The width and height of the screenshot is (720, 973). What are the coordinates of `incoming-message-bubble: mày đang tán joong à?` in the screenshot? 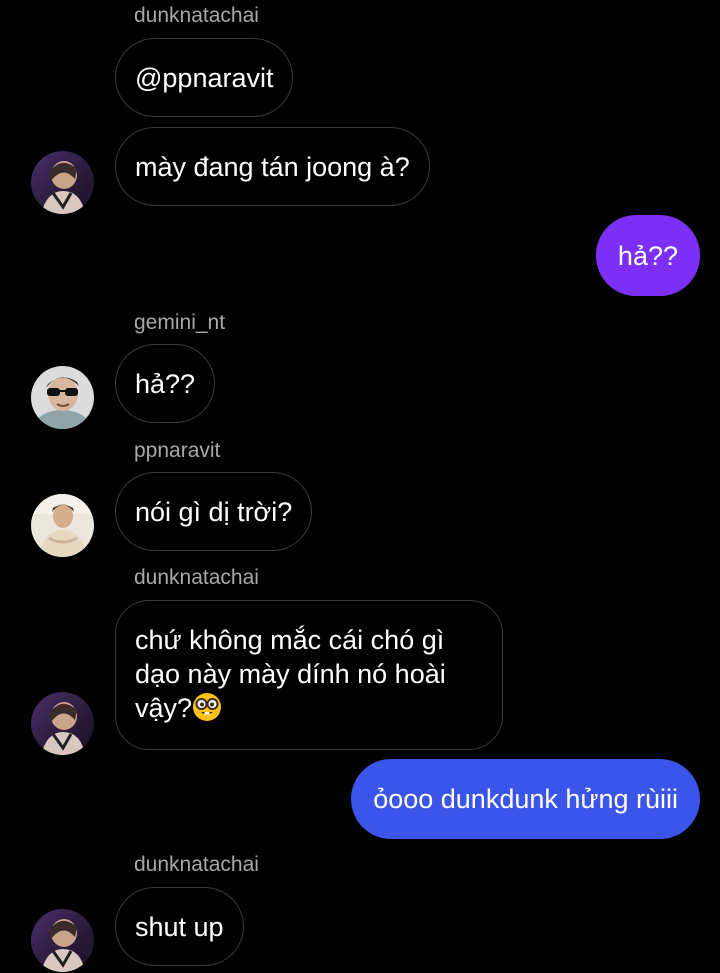 It's located at (272, 166).